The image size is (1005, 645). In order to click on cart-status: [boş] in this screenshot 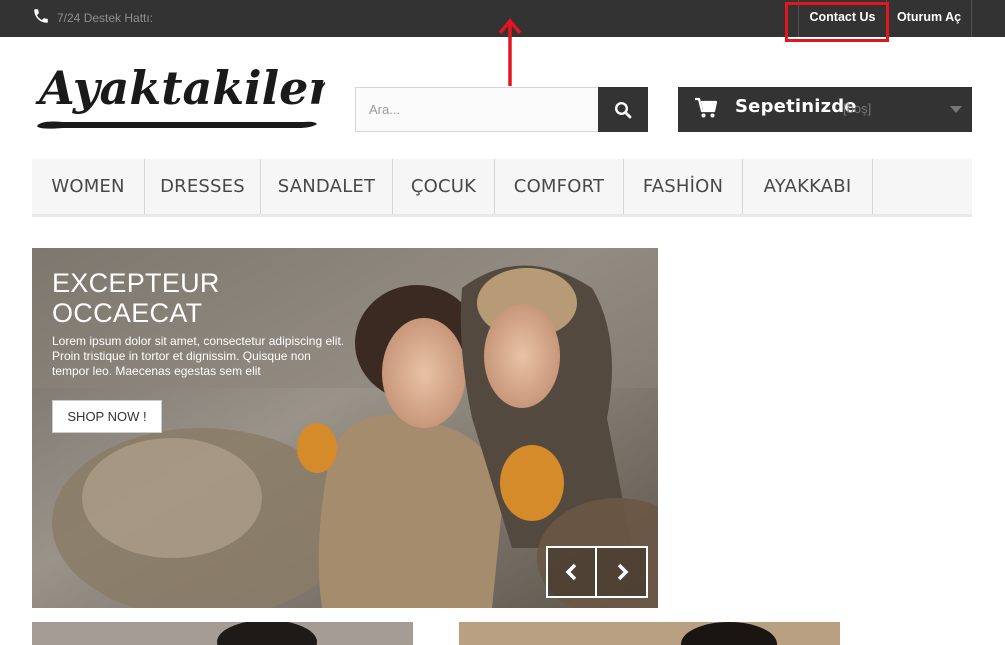, I will do `click(857, 108)`.